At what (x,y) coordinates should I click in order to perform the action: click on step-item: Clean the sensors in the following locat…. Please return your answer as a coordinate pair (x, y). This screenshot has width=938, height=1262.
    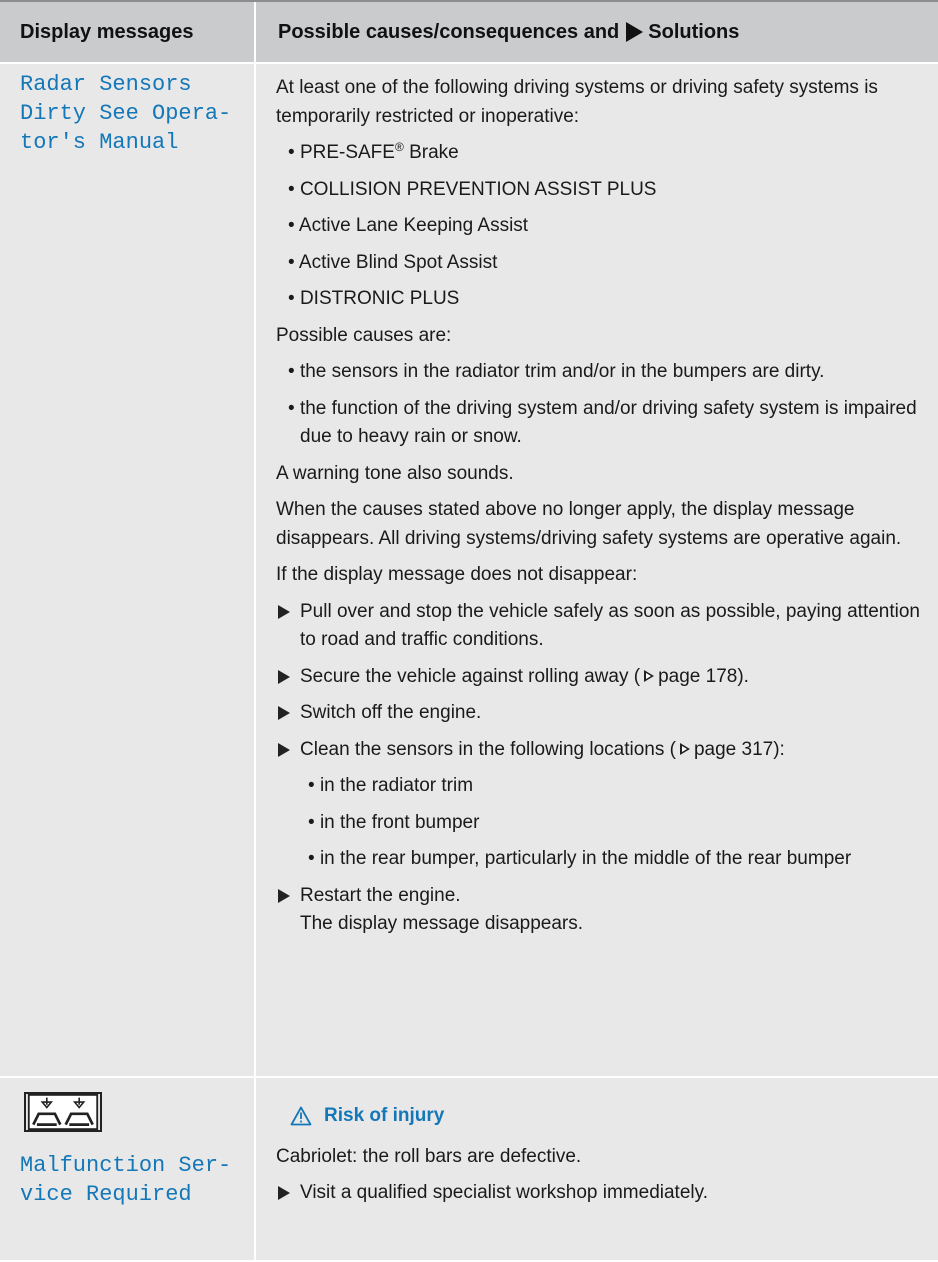
    Looking at the image, I should click on (600, 750).